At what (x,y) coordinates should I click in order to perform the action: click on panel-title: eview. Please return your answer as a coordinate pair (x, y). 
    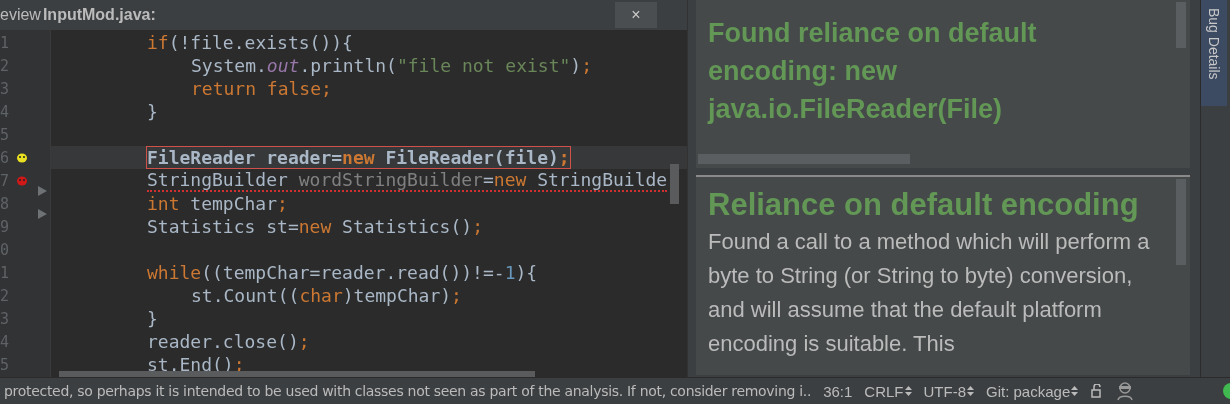
    Looking at the image, I should click on (20, 15).